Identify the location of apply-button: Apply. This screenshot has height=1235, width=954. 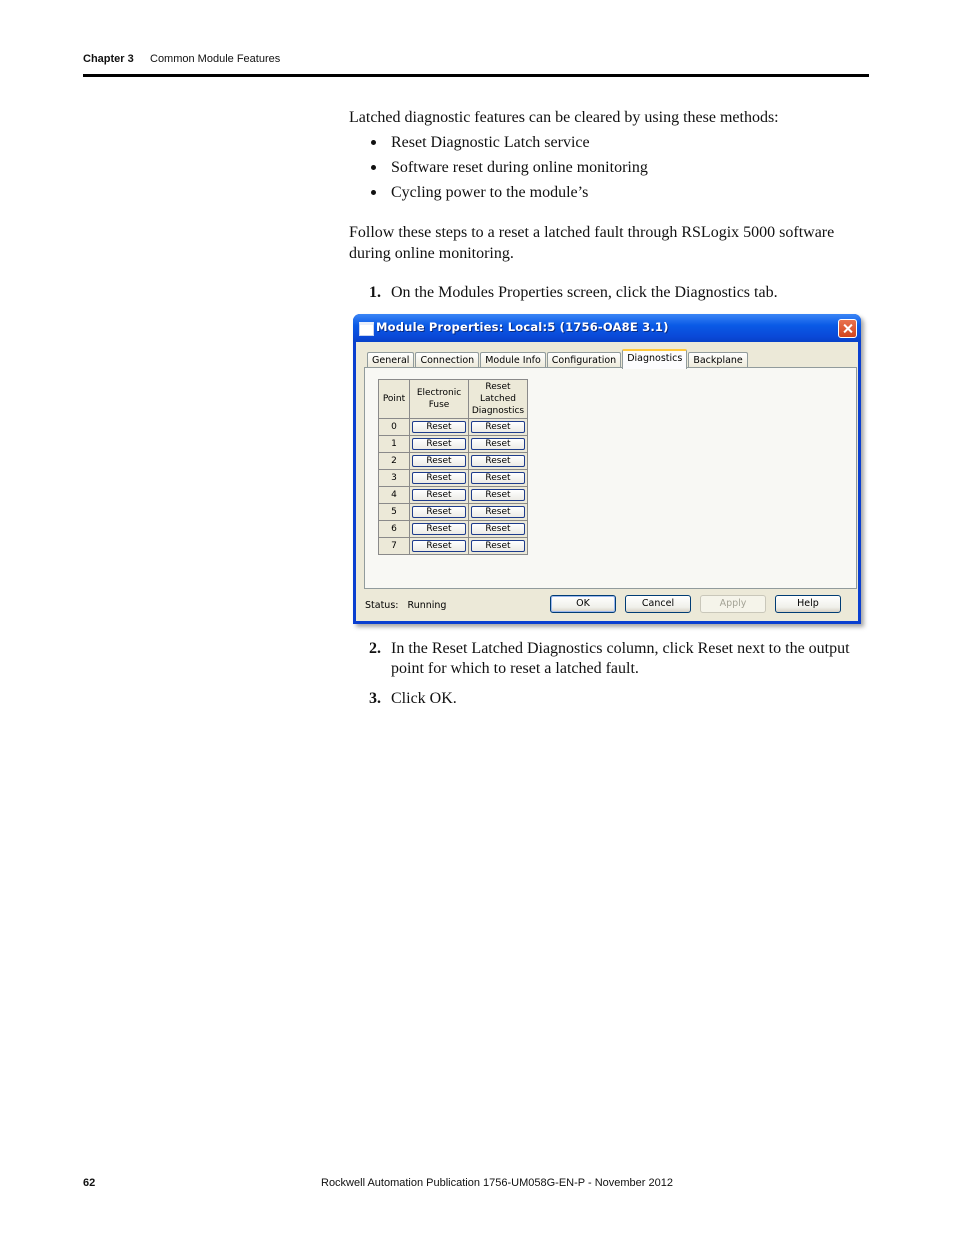
(733, 604).